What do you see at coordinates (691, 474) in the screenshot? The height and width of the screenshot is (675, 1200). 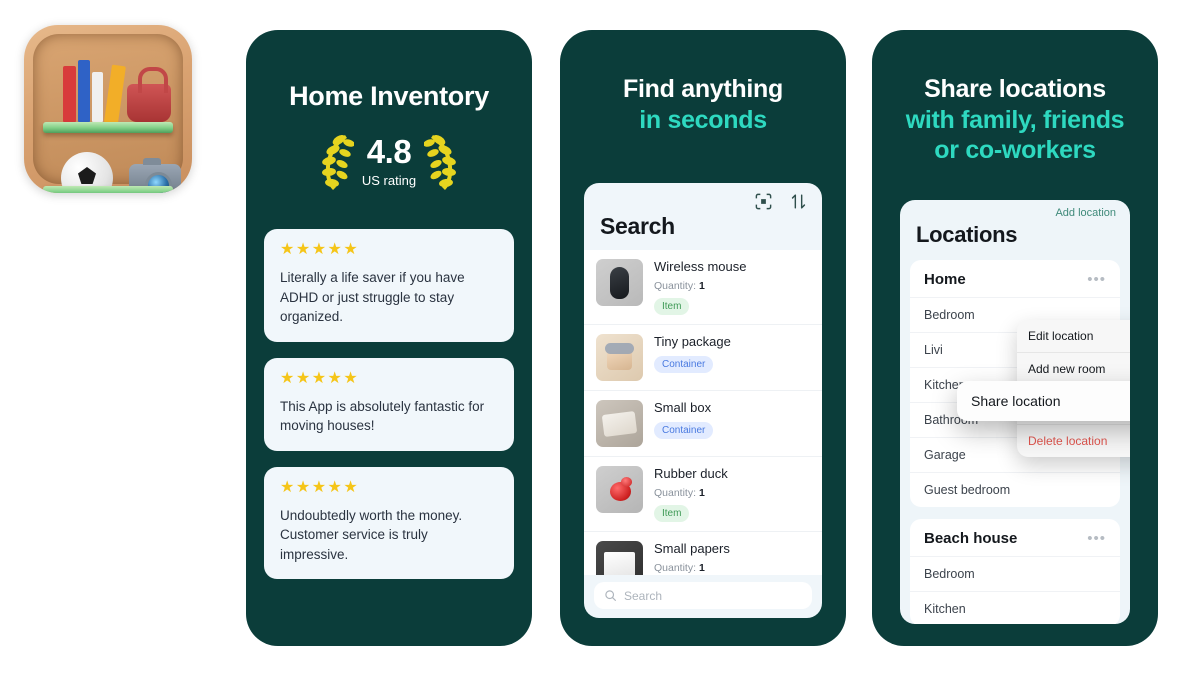 I see `item-name: Rubber duck` at bounding box center [691, 474].